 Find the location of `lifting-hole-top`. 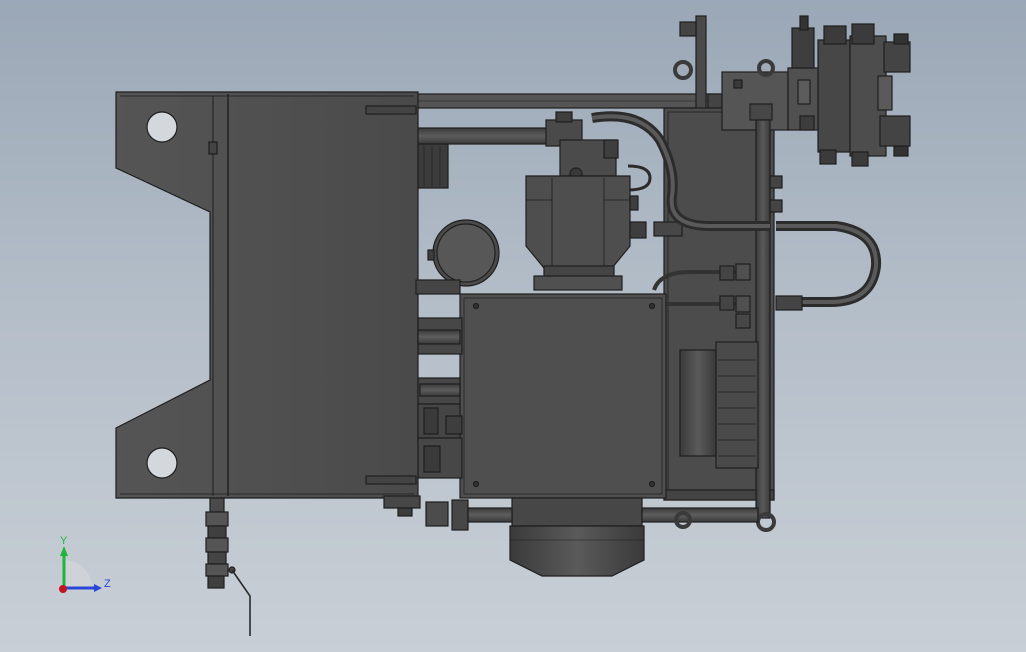

lifting-hole-top is located at coordinates (162, 127).